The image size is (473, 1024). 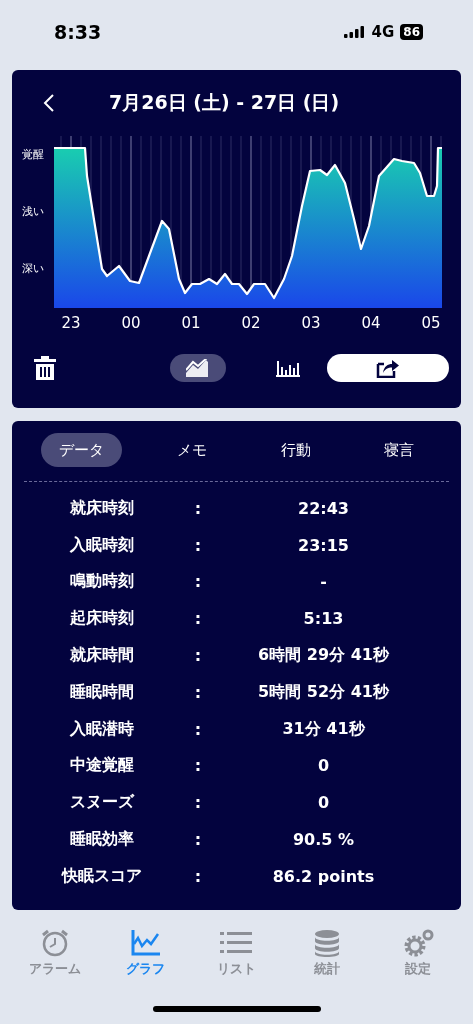 What do you see at coordinates (49, 103) in the screenshot?
I see `back-icon` at bounding box center [49, 103].